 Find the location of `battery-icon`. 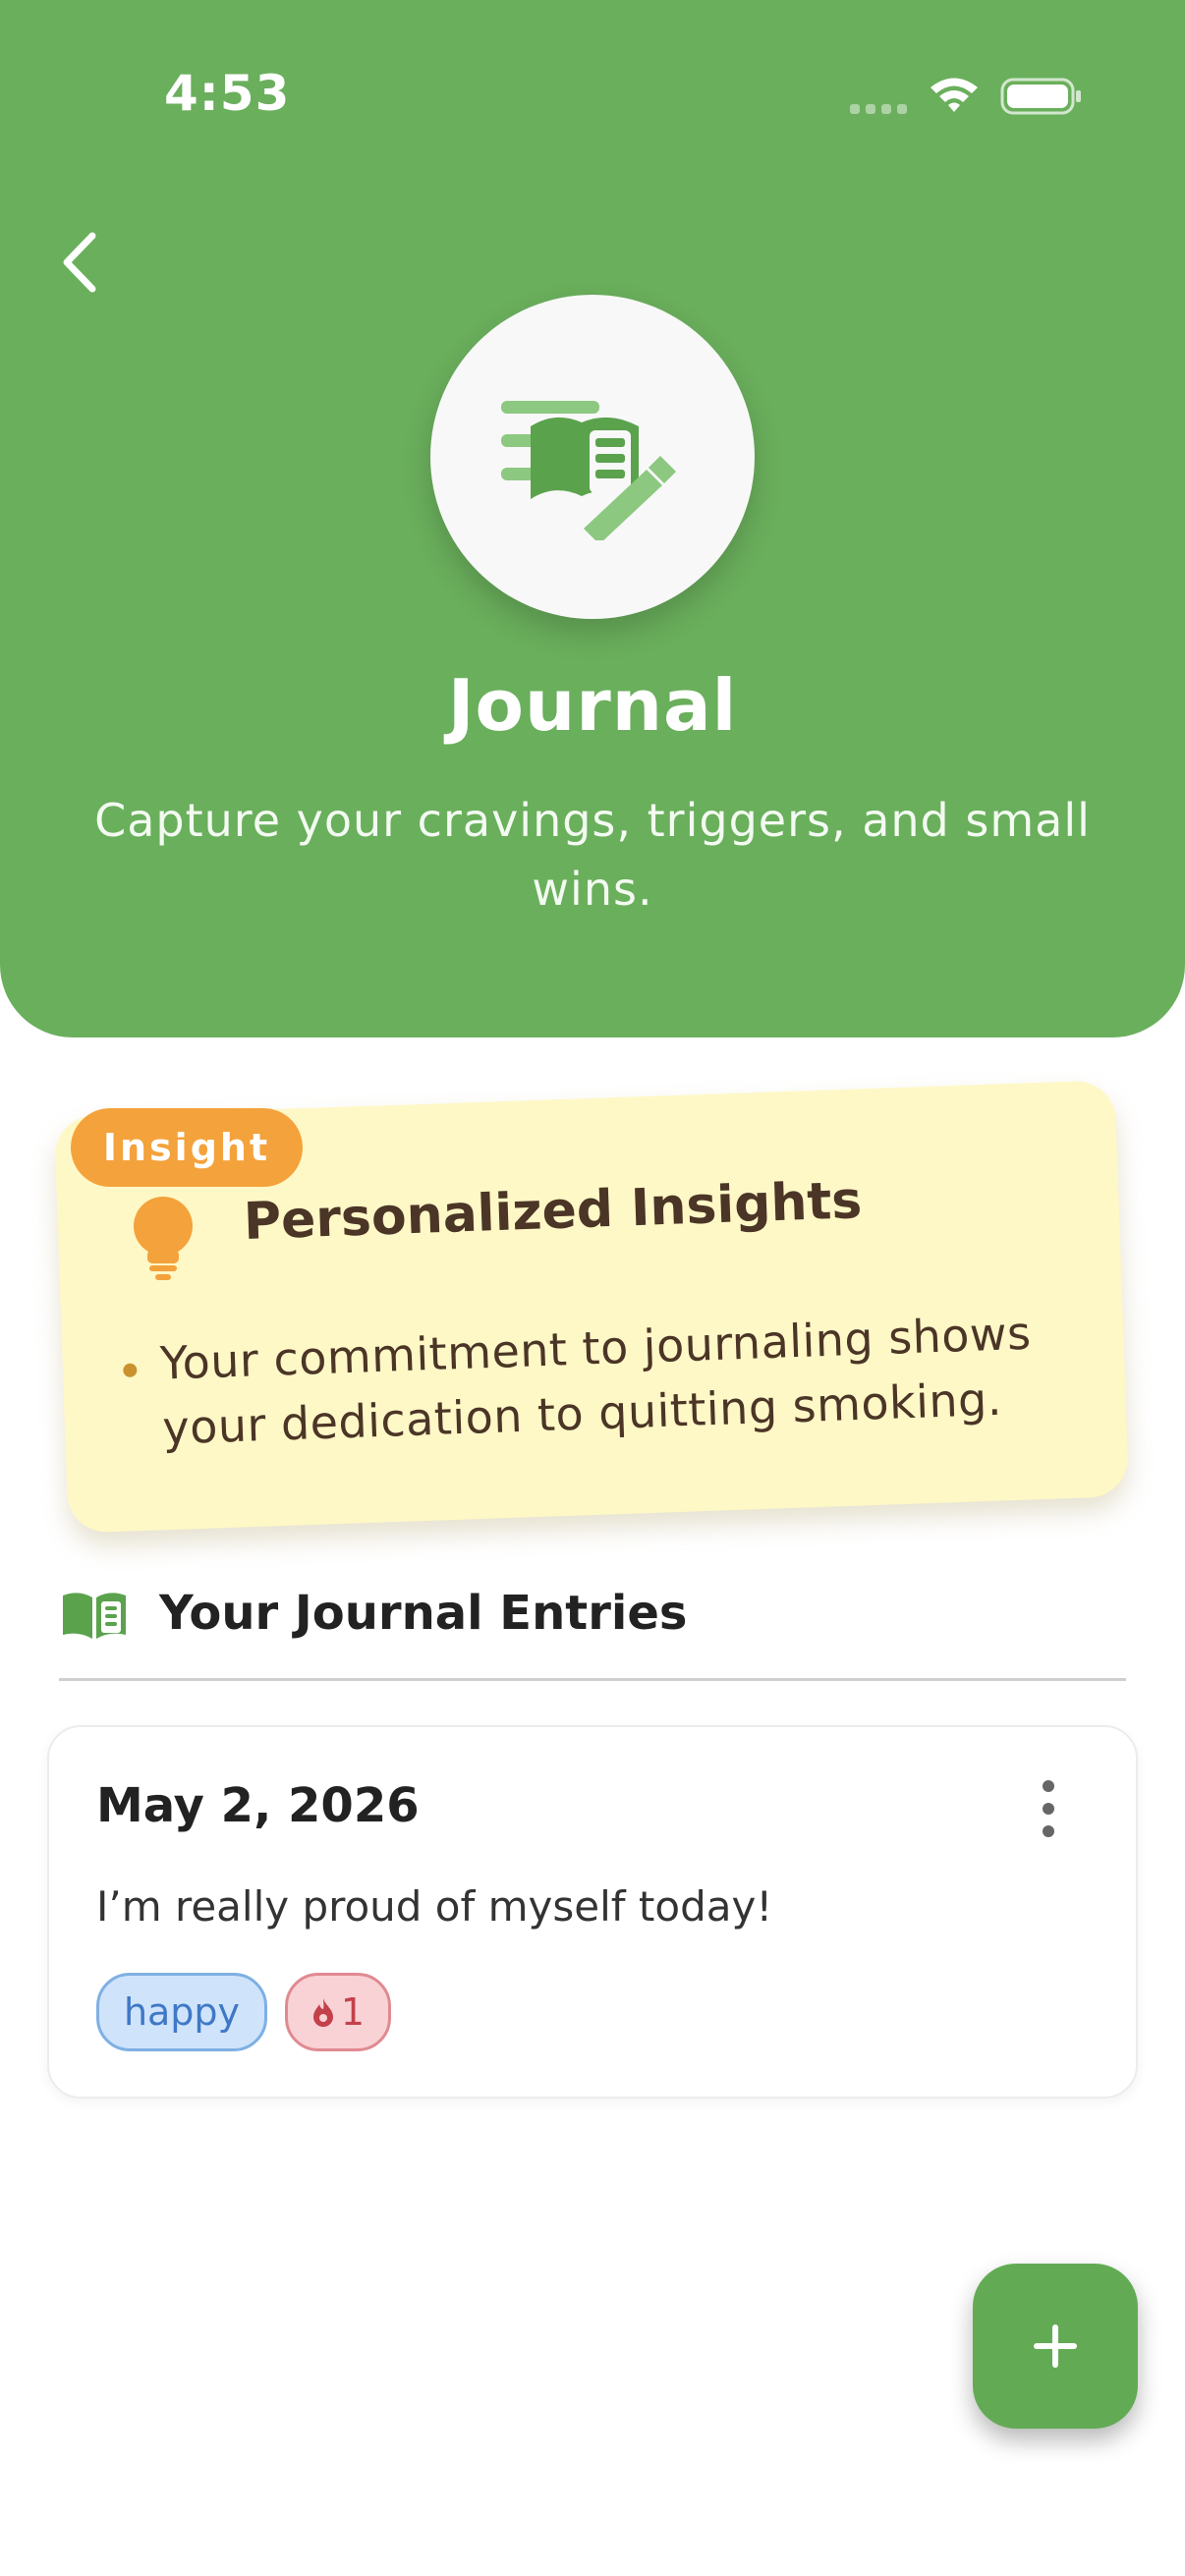

battery-icon is located at coordinates (1041, 96).